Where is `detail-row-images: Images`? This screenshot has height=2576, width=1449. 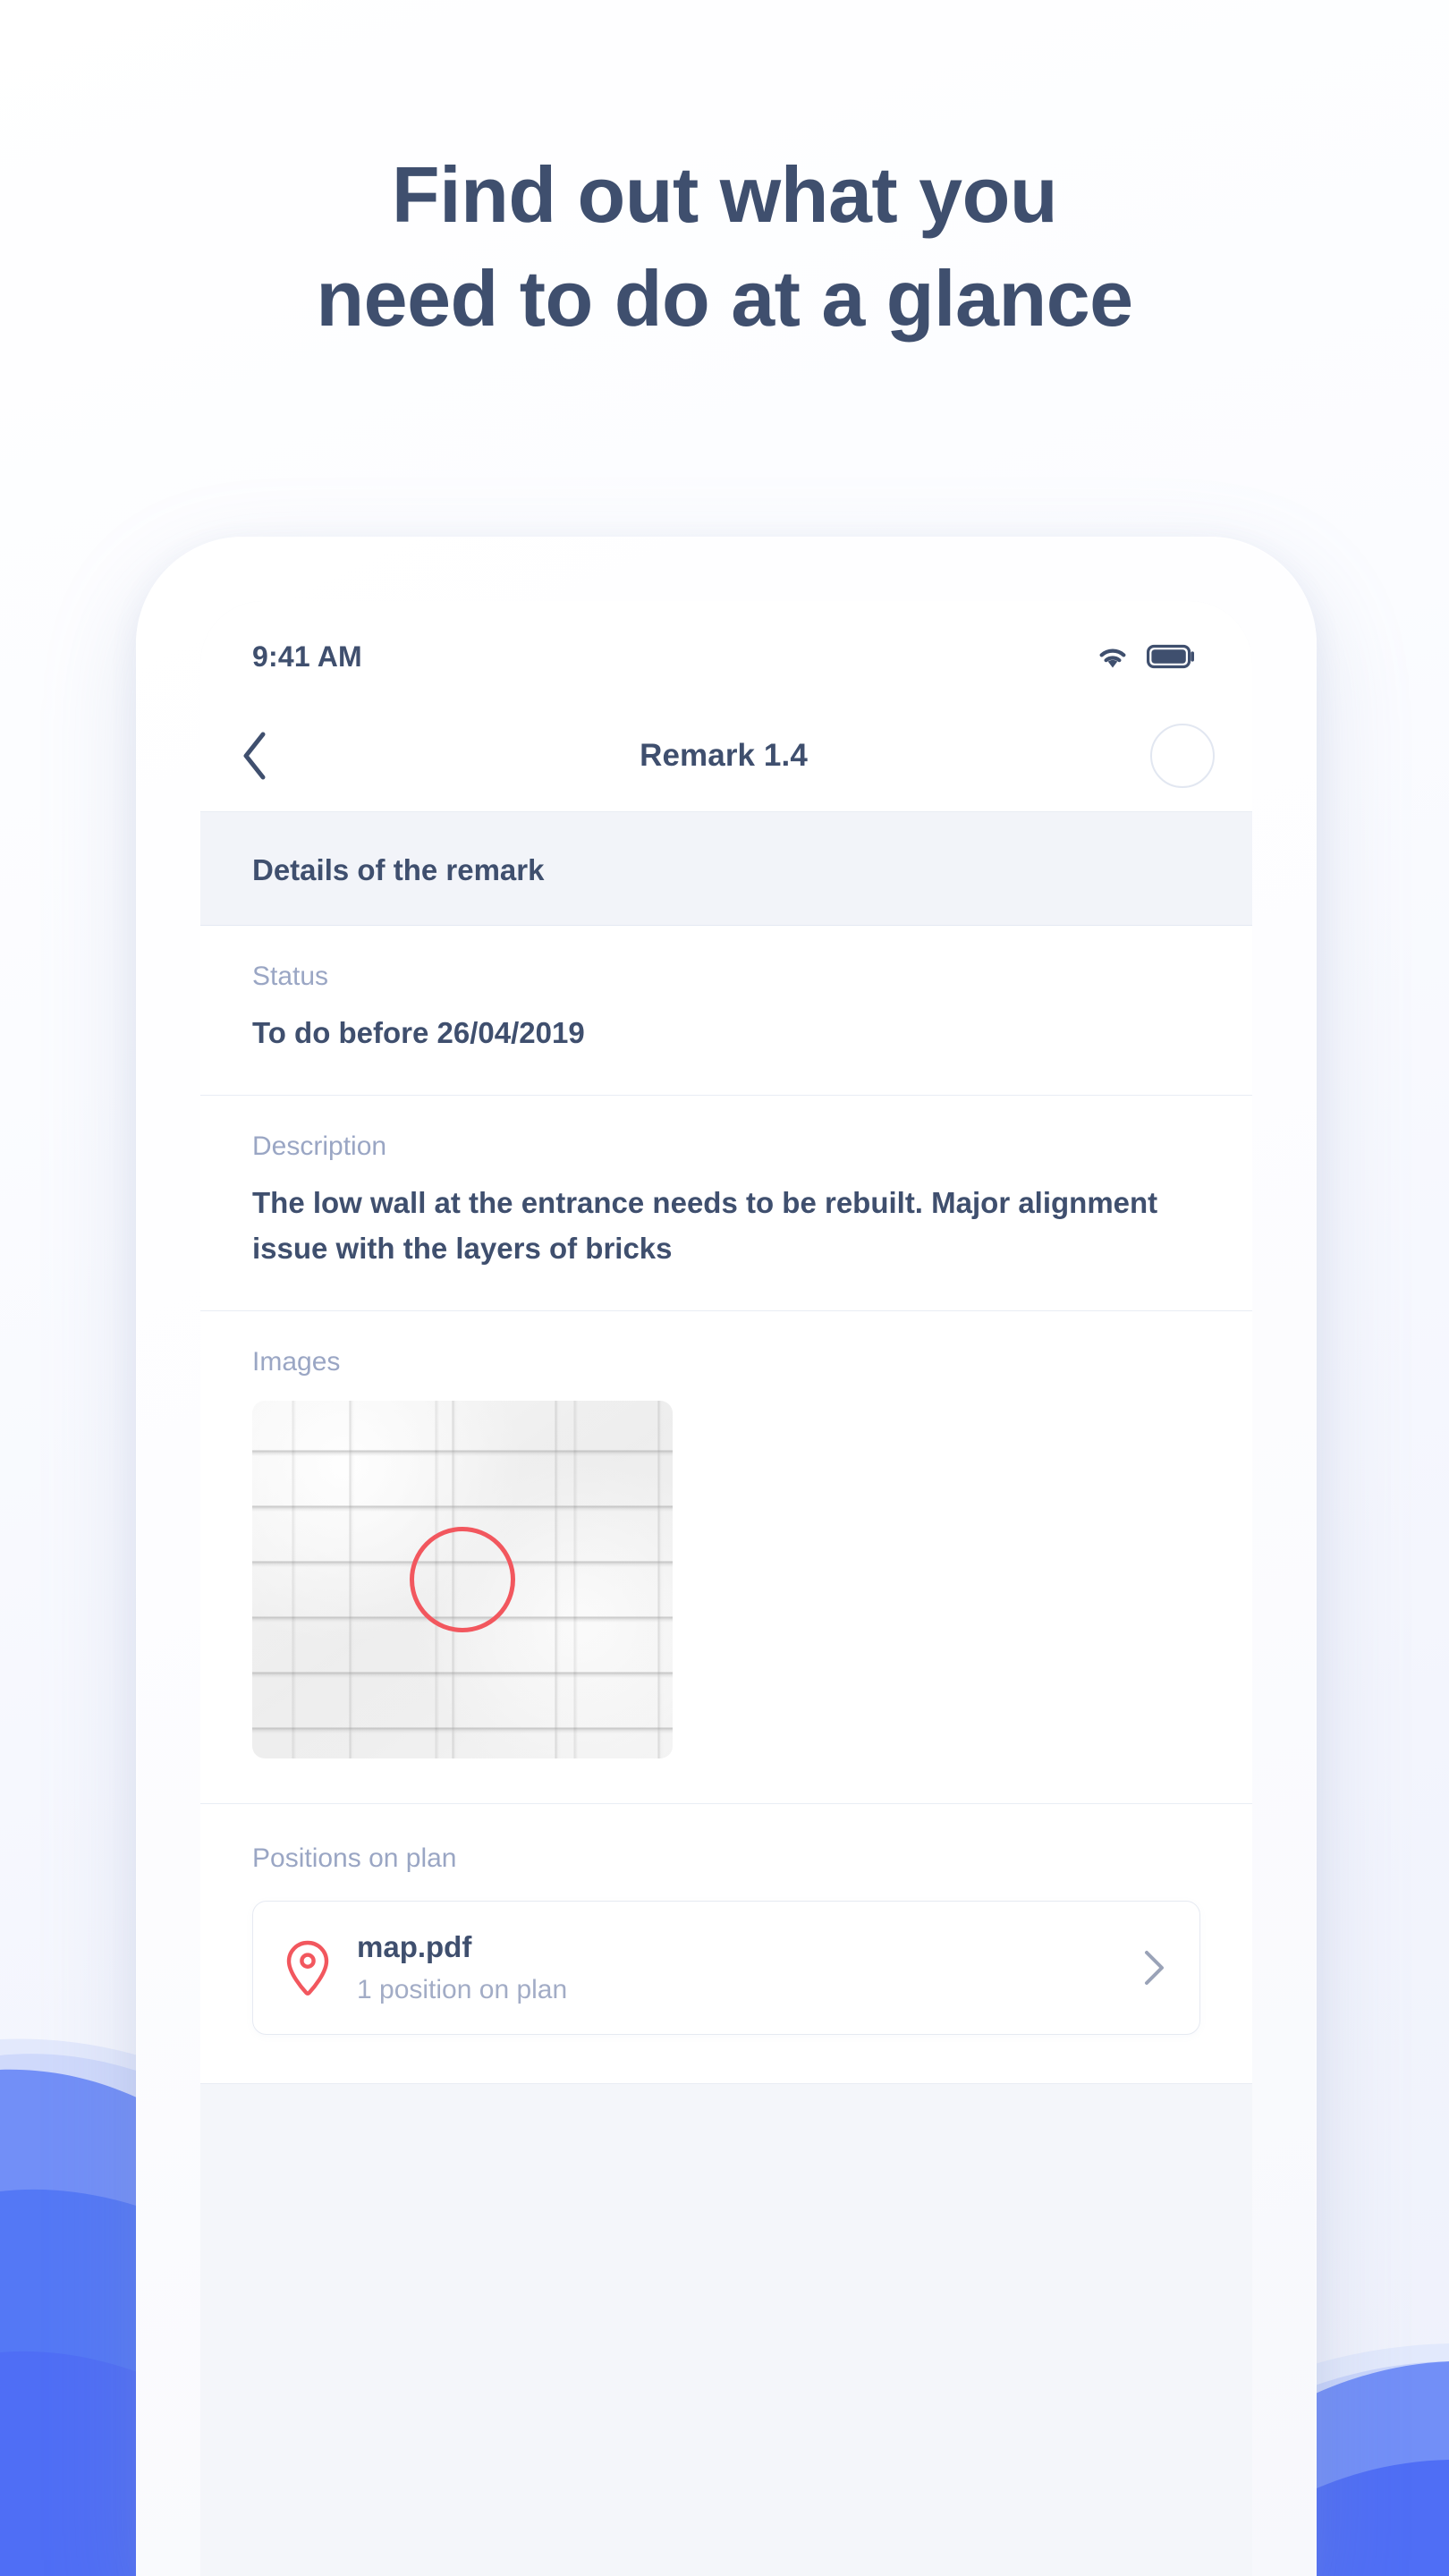
detail-row-images: Images is located at coordinates (726, 1558).